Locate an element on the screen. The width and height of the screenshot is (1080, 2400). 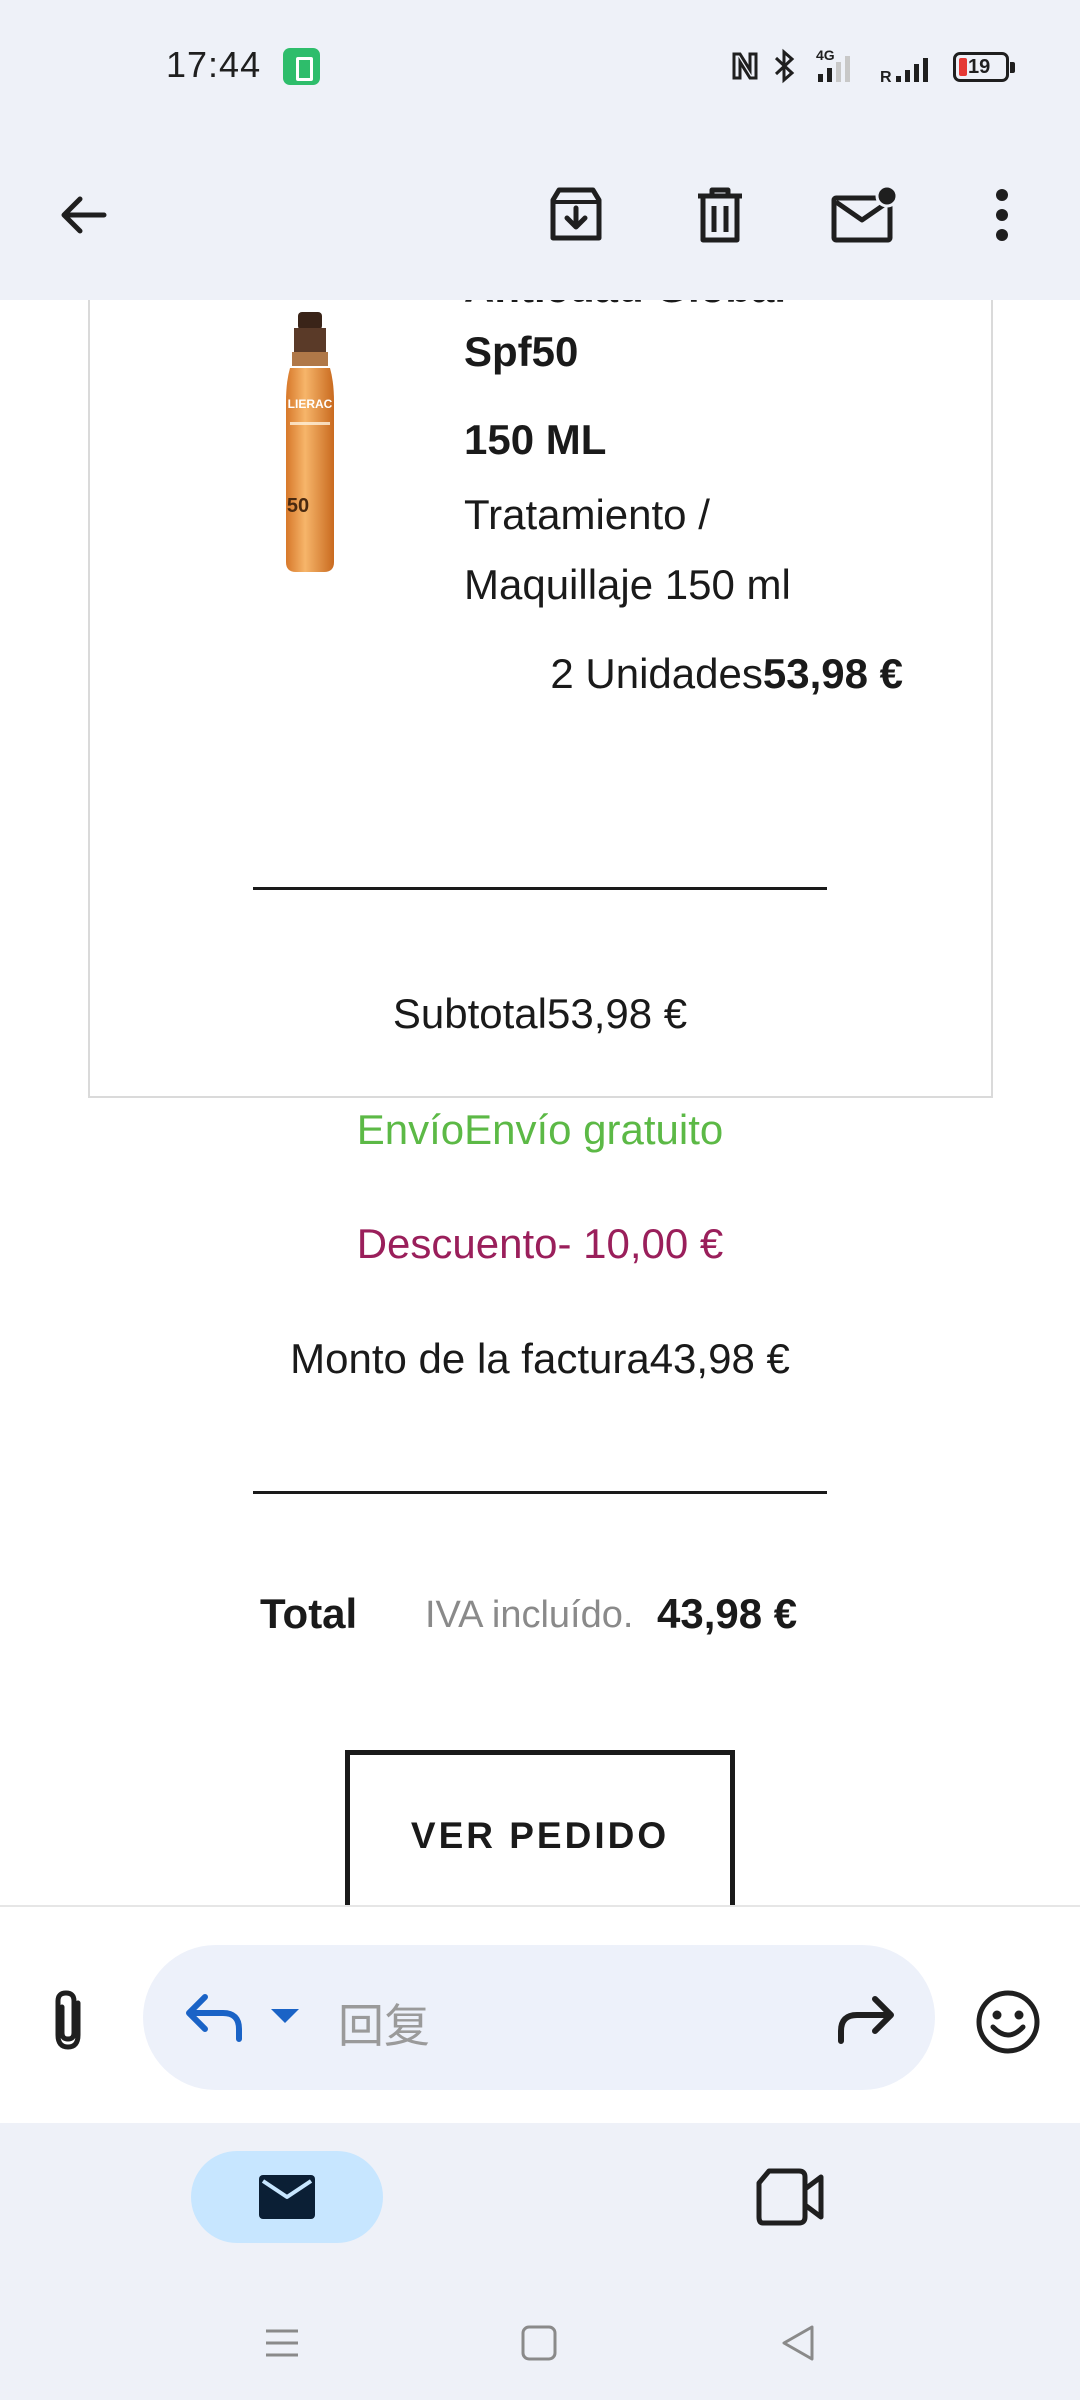
nav-mail-tab is located at coordinates (287, 2197).